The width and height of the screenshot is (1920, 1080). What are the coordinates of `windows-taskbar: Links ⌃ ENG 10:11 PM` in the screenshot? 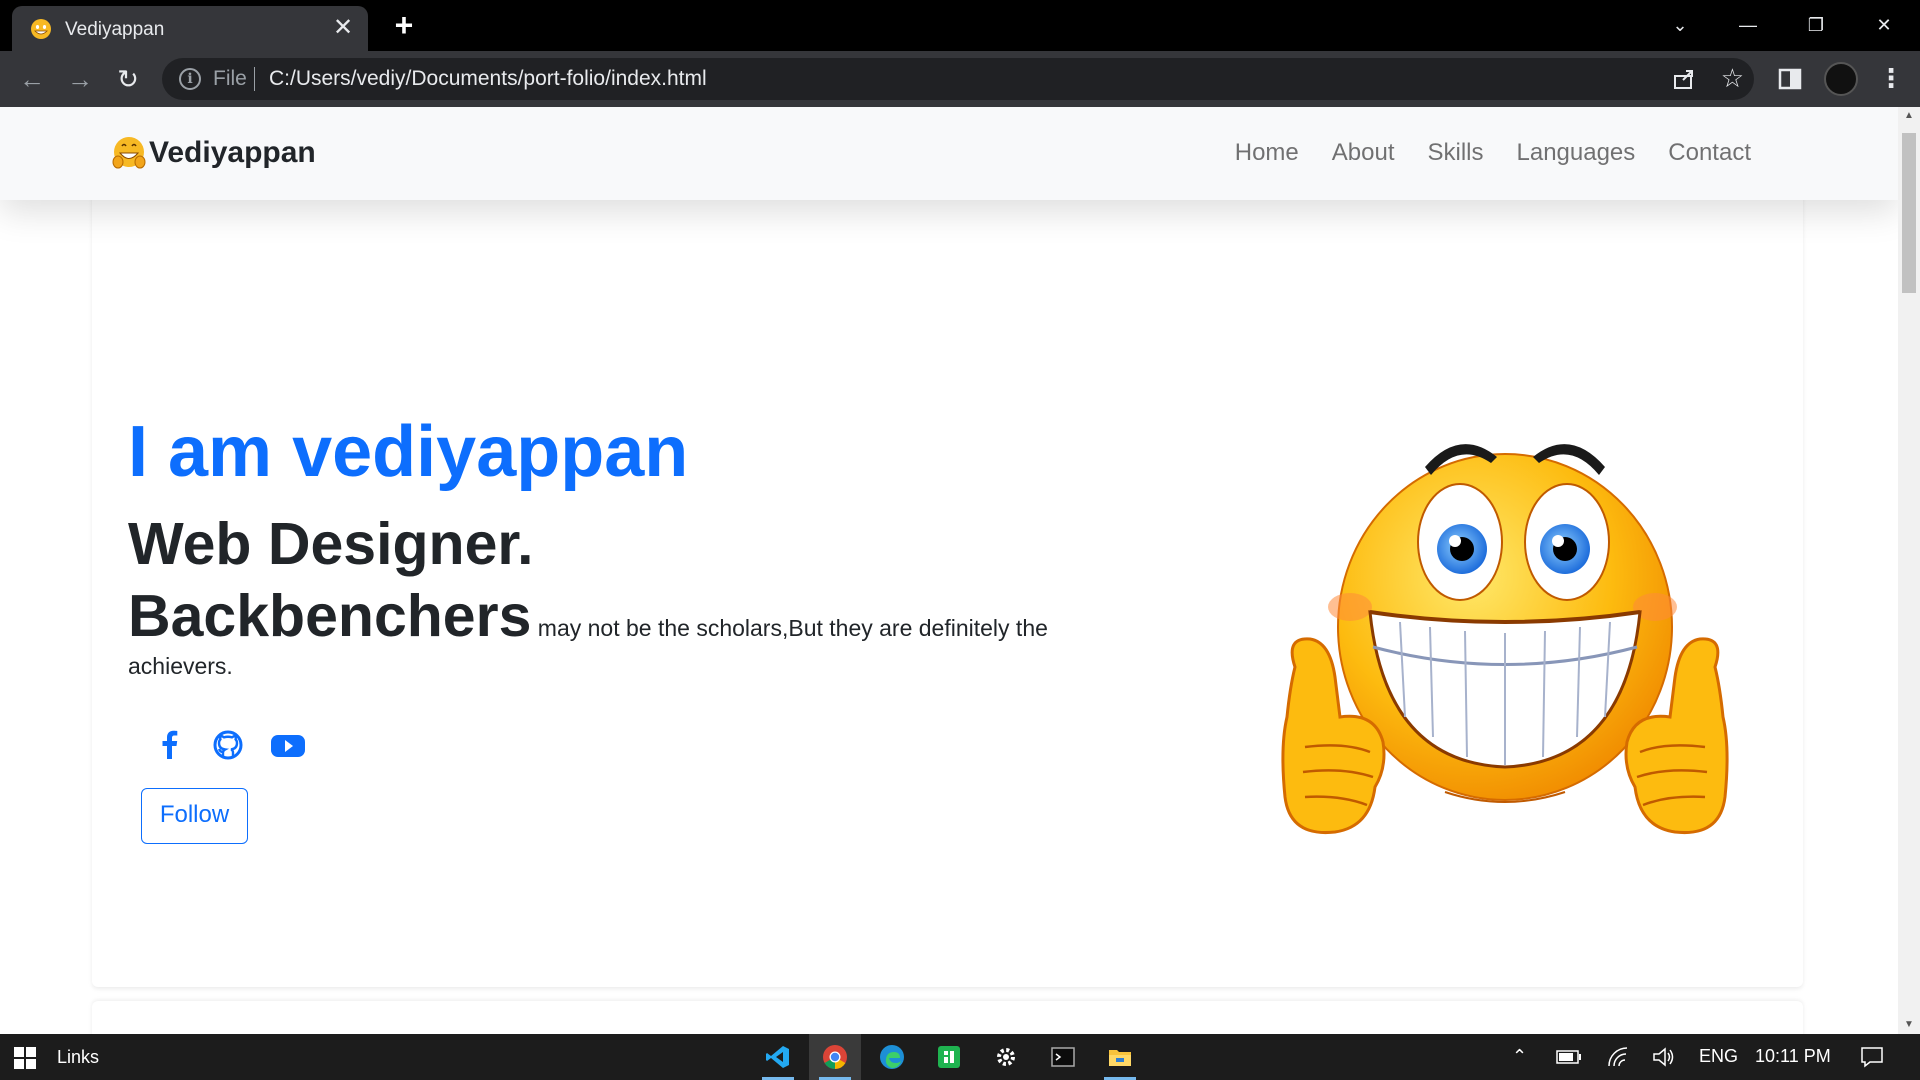 It's located at (960, 1057).